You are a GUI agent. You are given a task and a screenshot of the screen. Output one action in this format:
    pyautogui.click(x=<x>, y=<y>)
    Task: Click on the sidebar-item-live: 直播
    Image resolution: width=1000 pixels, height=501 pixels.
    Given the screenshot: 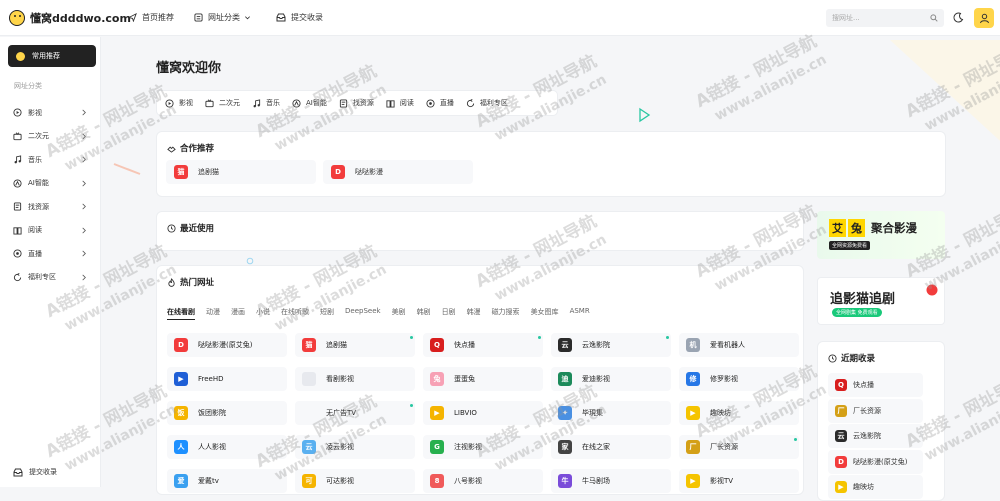 What is the action you would take?
    pyautogui.click(x=53, y=254)
    